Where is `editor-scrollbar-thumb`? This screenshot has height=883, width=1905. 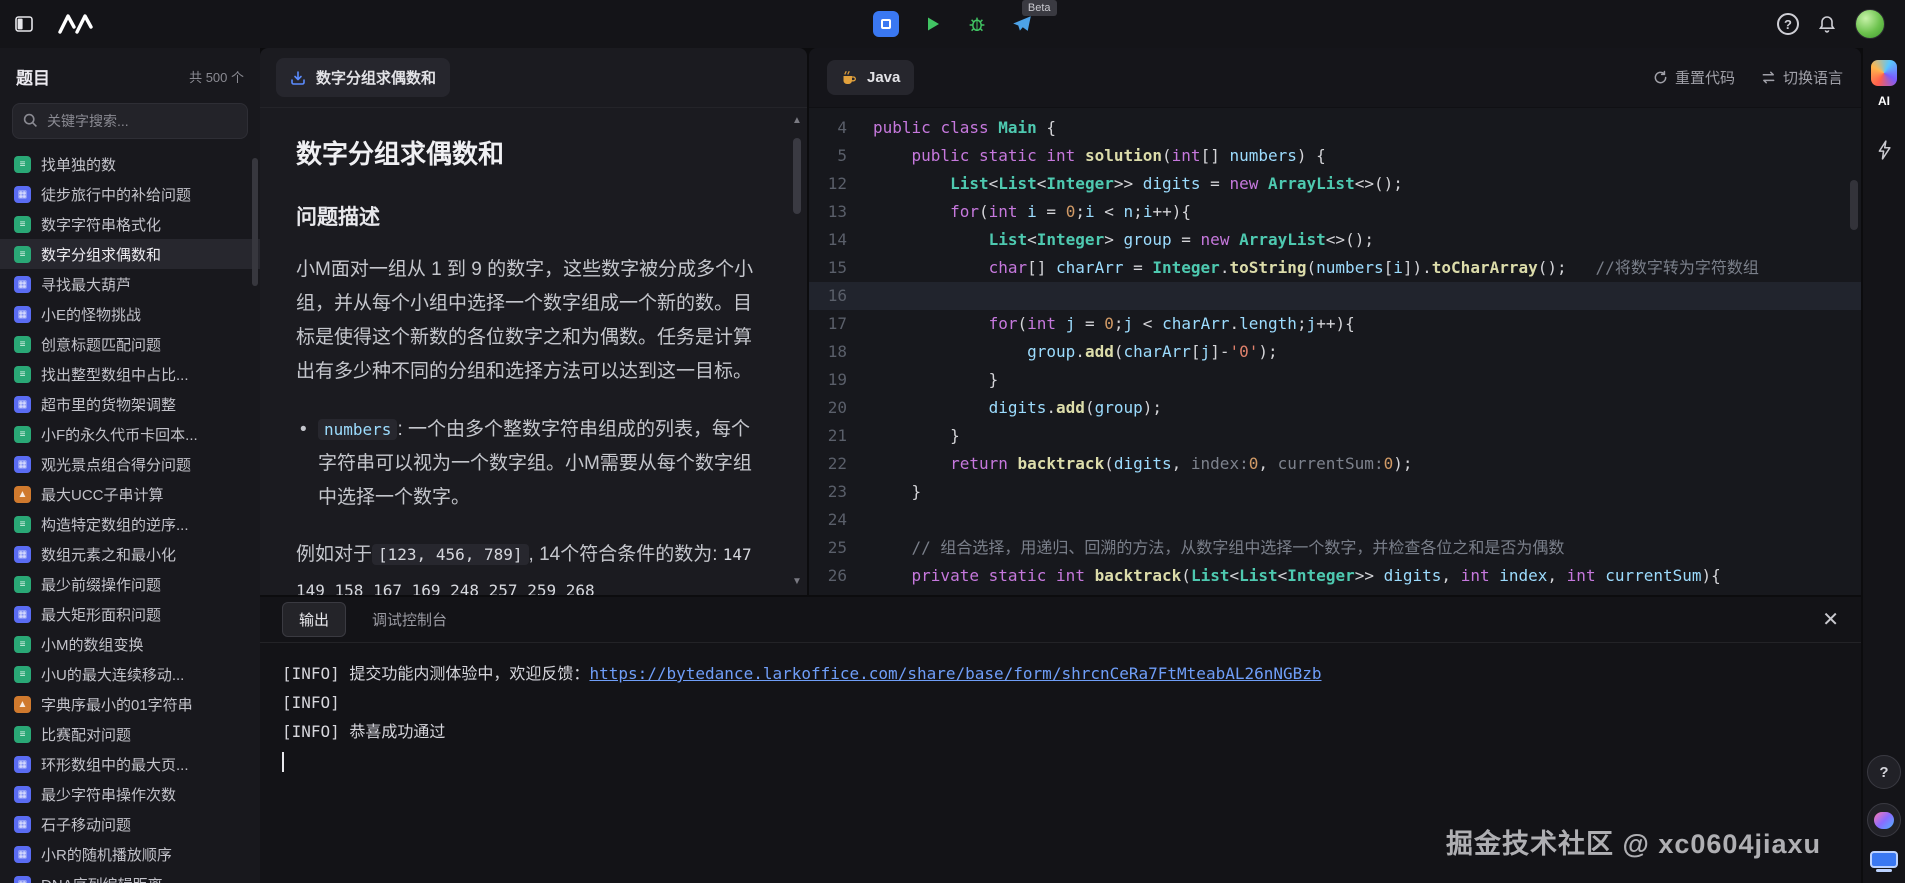 editor-scrollbar-thumb is located at coordinates (1854, 205).